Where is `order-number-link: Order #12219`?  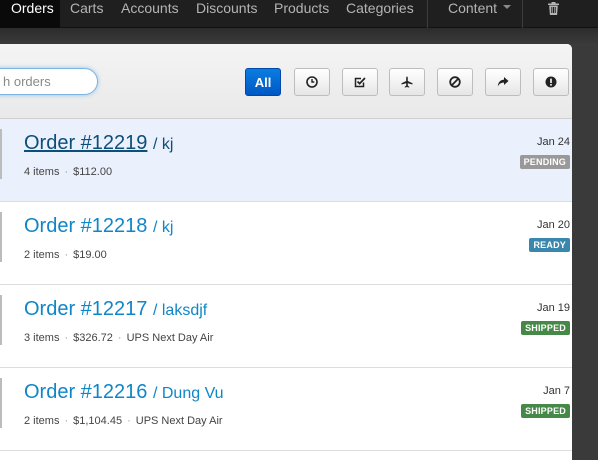 order-number-link: Order #12219 is located at coordinates (85, 143).